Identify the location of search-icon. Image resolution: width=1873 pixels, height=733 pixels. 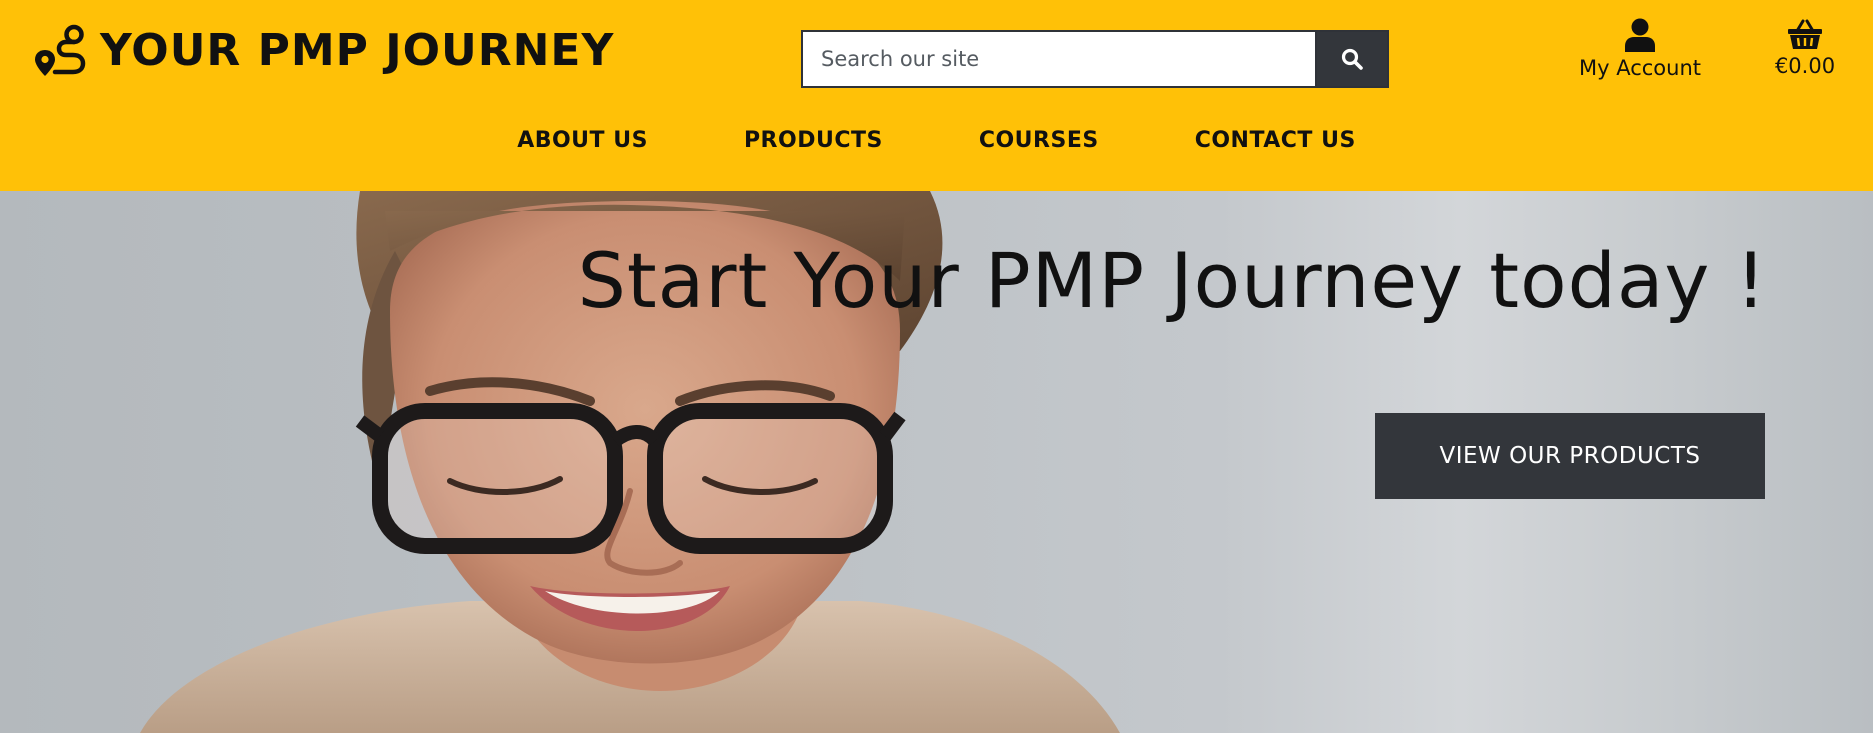
(1352, 59).